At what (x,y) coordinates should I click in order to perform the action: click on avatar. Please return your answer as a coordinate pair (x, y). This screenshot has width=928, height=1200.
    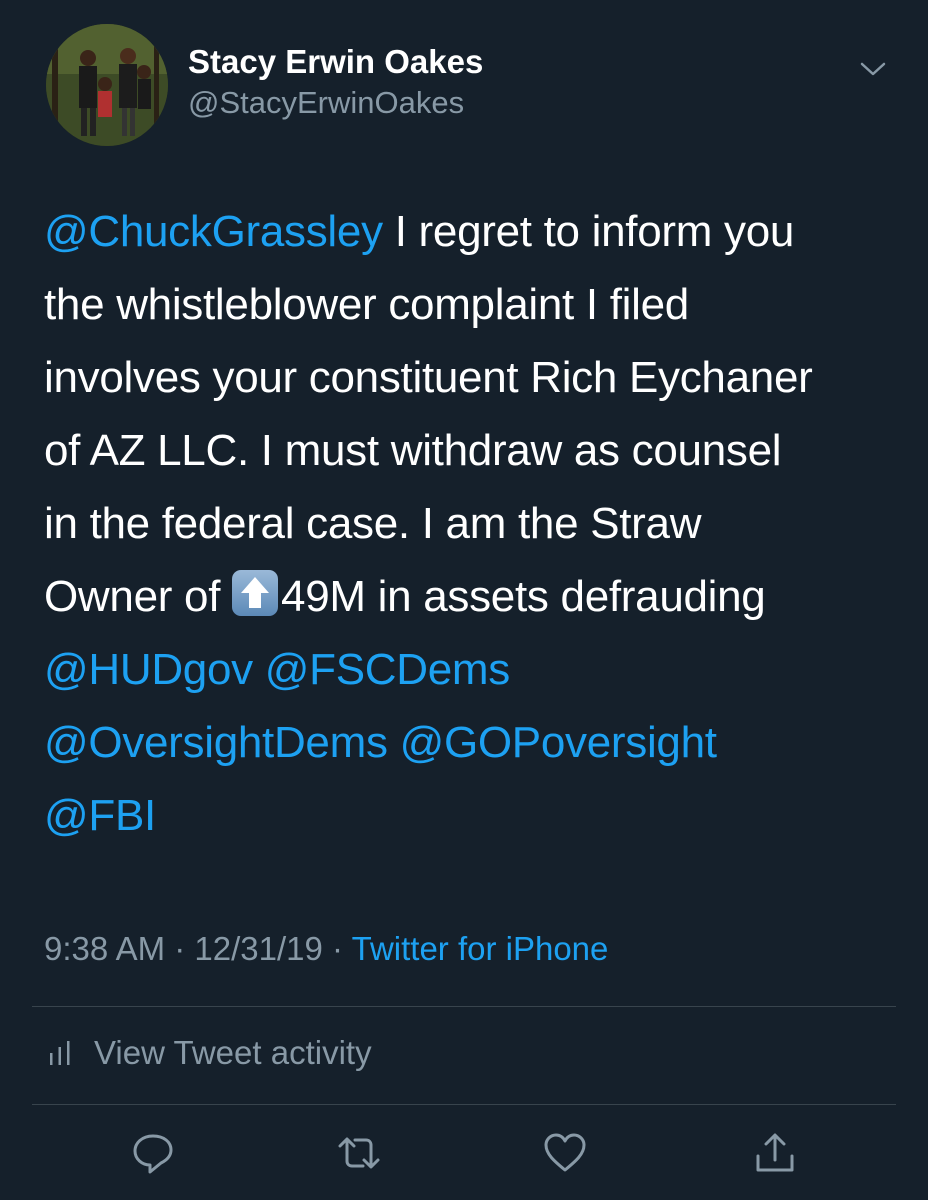
    Looking at the image, I should click on (107, 85).